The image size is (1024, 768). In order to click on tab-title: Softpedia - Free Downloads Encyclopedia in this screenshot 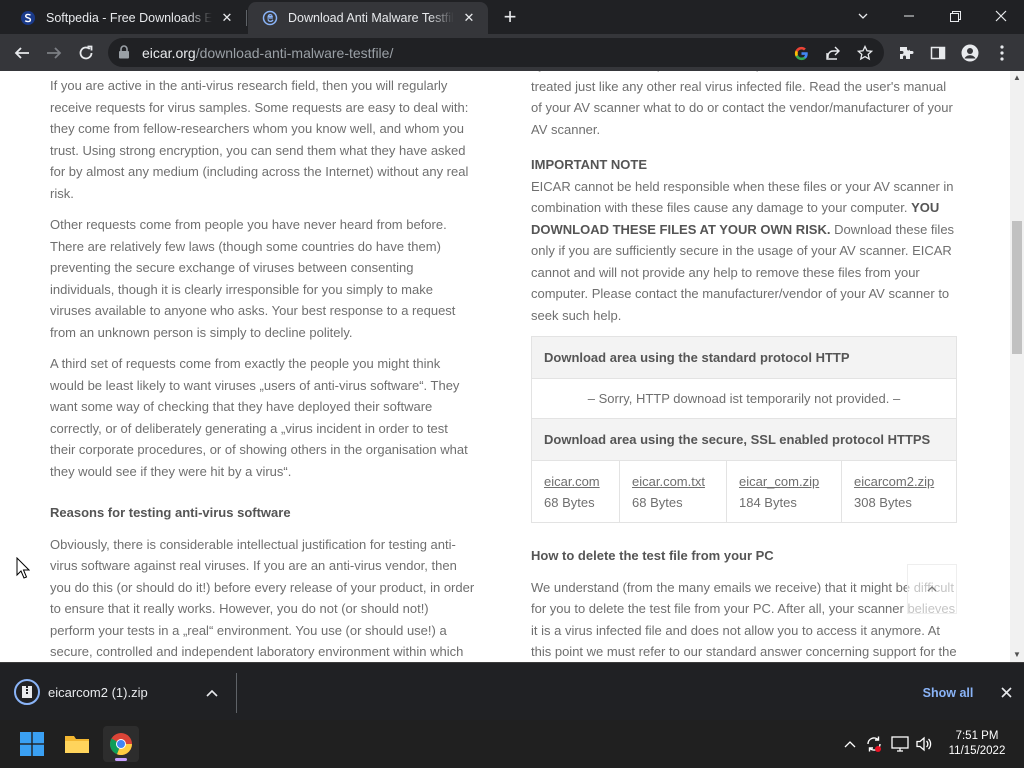, I will do `click(129, 18)`.